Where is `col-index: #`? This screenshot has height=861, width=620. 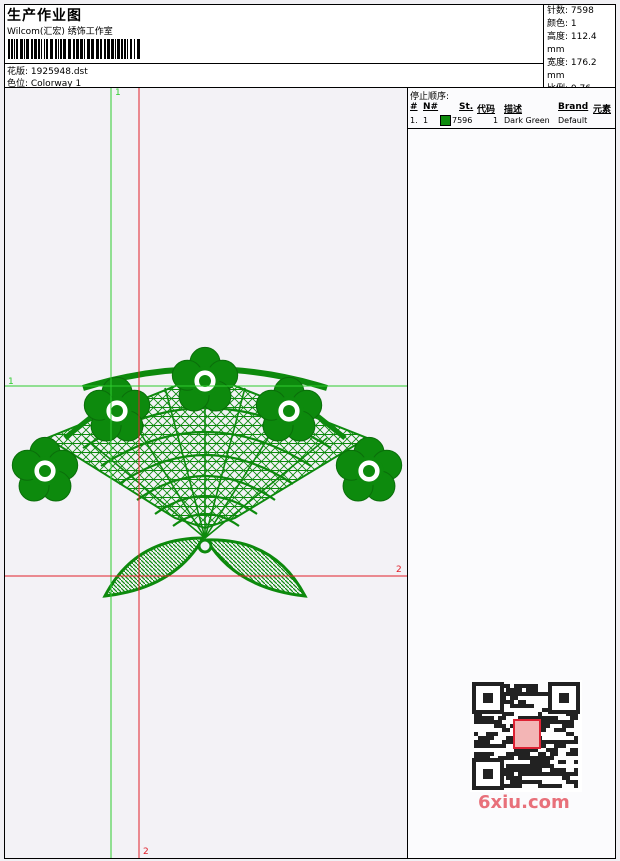 col-index: # is located at coordinates (414, 107).